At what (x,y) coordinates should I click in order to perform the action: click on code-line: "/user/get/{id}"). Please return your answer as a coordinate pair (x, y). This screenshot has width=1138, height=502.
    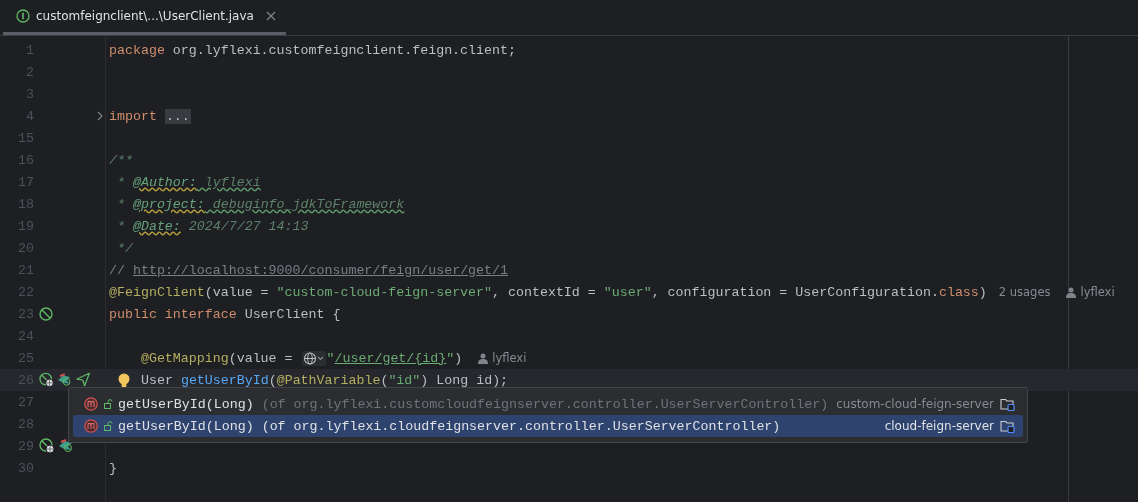
    Looking at the image, I should click on (394, 358).